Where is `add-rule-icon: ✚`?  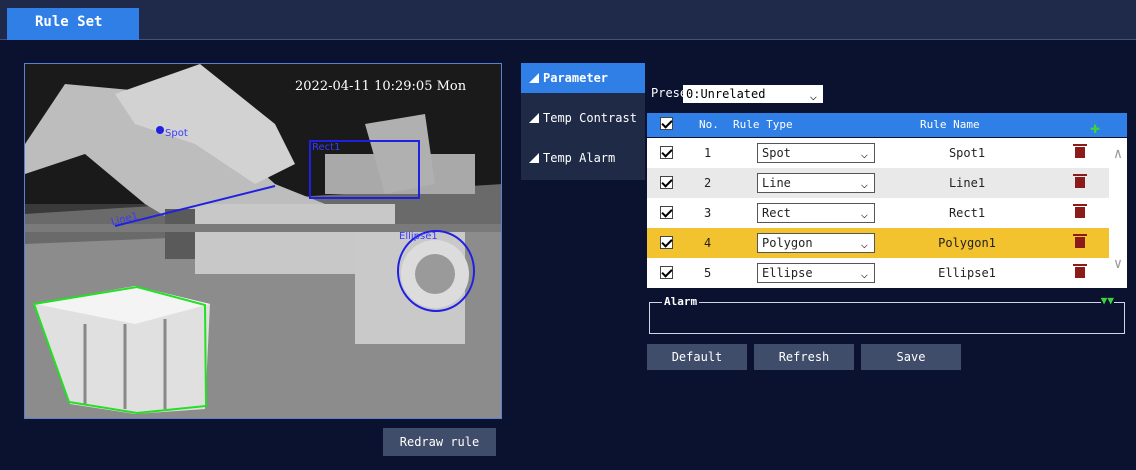 add-rule-icon: ✚ is located at coordinates (1095, 128).